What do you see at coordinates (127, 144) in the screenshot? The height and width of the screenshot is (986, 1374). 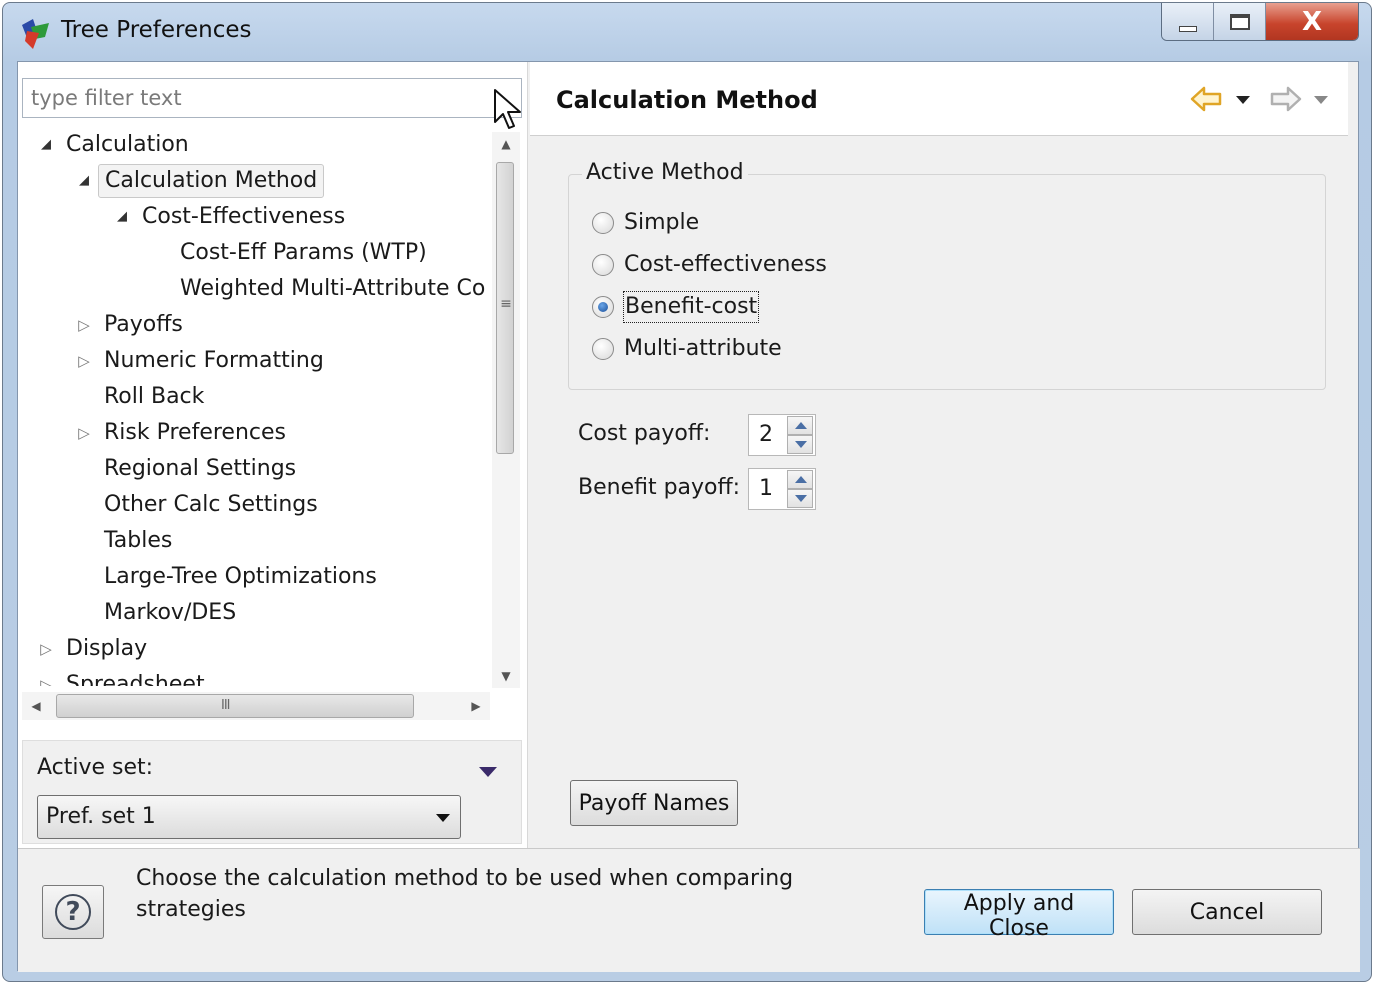 I see `tree-item-label: Calculation` at bounding box center [127, 144].